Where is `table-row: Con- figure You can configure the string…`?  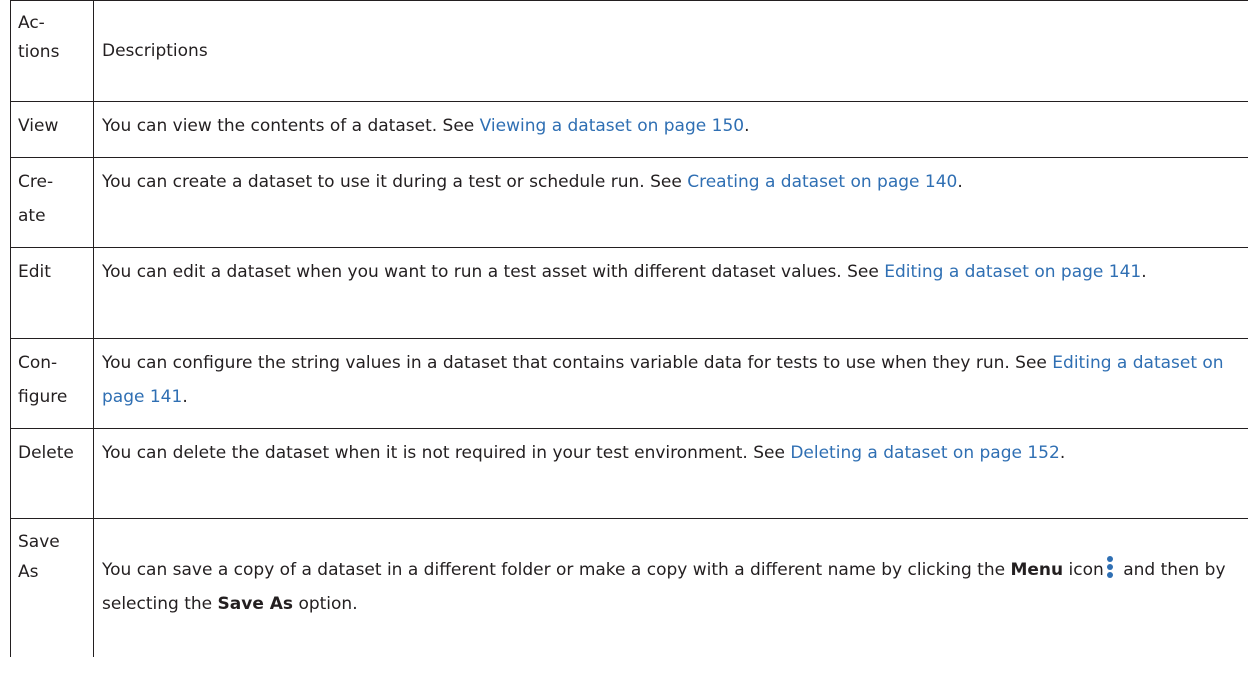 table-row: Con- figure You can configure the string… is located at coordinates (629, 383).